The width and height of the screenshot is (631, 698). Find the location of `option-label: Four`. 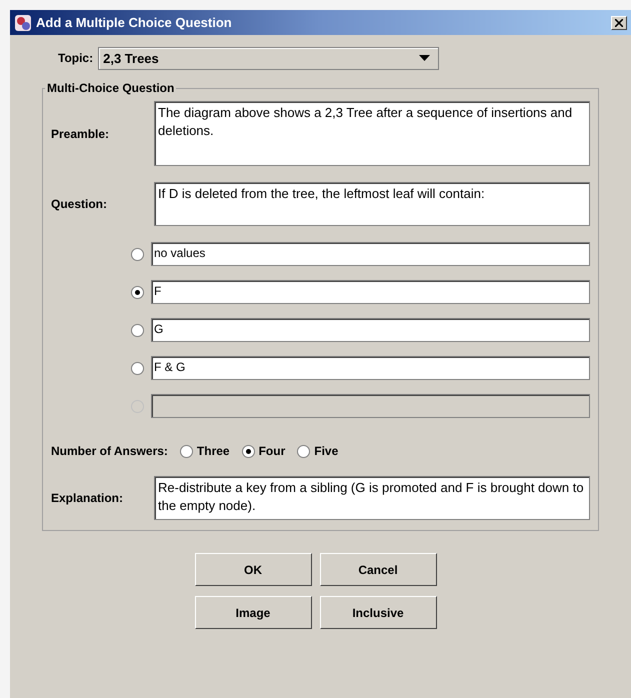

option-label: Four is located at coordinates (272, 451).